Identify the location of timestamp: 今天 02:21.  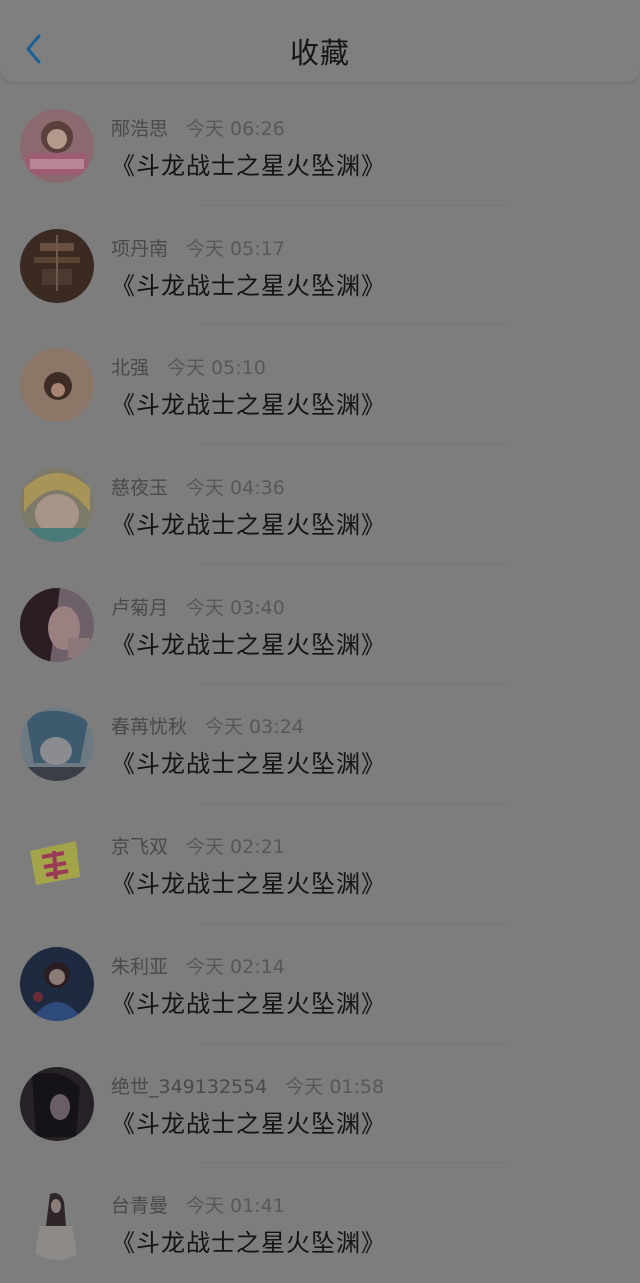
(235, 847).